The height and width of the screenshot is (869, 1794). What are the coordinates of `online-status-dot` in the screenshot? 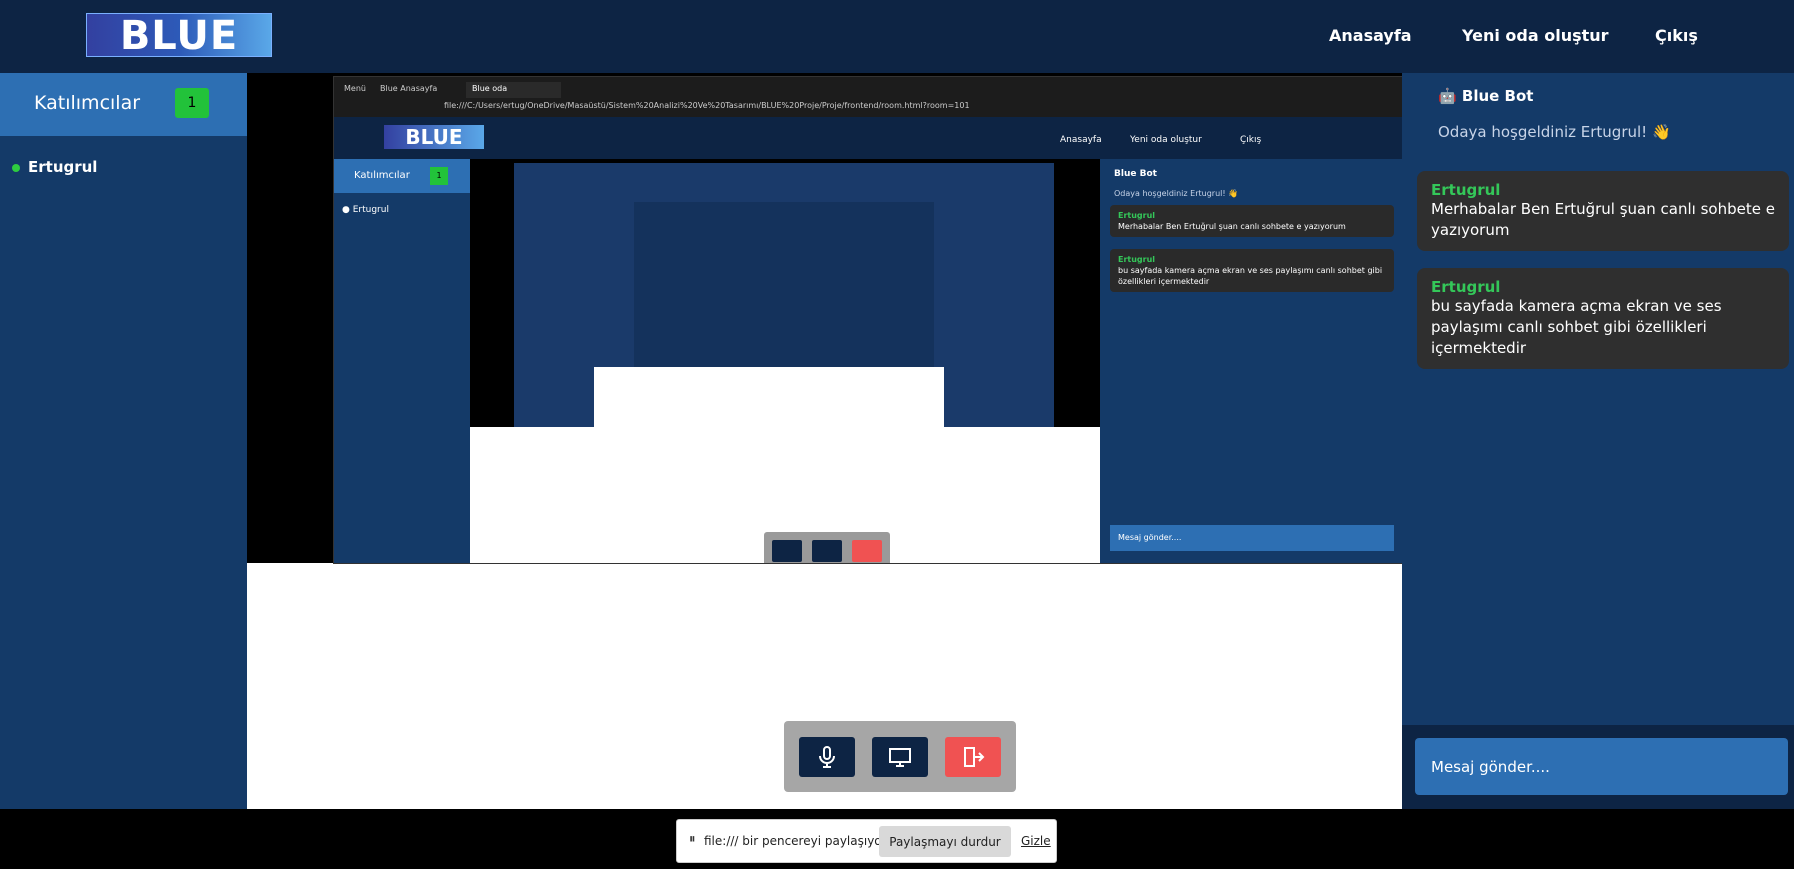 It's located at (16, 167).